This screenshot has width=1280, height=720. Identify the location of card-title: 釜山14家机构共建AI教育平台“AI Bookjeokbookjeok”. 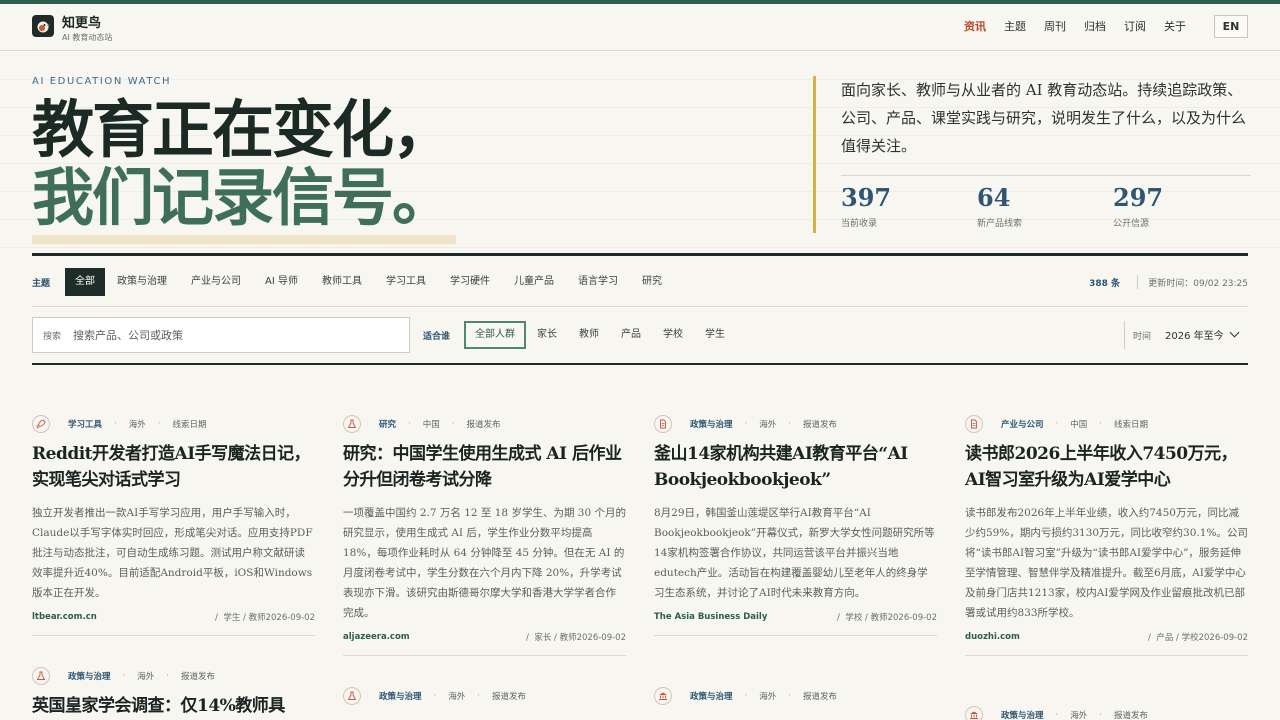
(795, 467).